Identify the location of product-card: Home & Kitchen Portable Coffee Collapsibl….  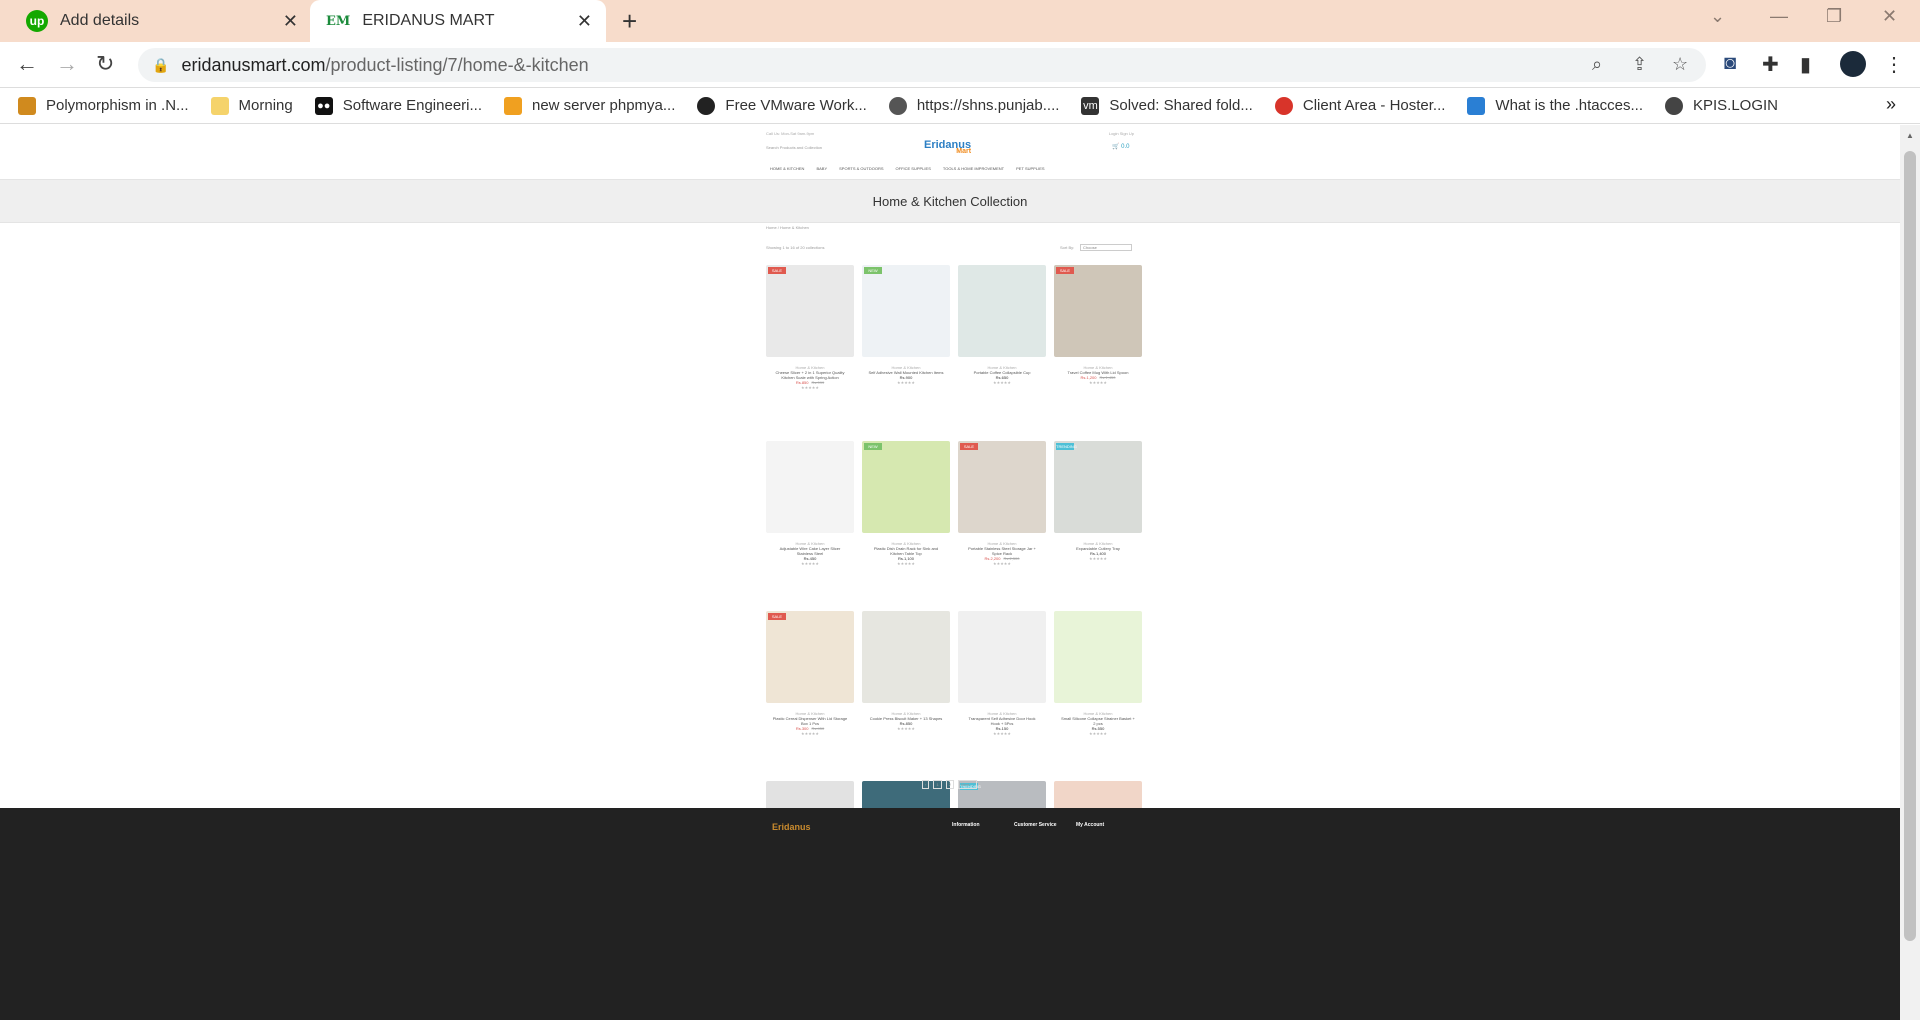
(1002, 325).